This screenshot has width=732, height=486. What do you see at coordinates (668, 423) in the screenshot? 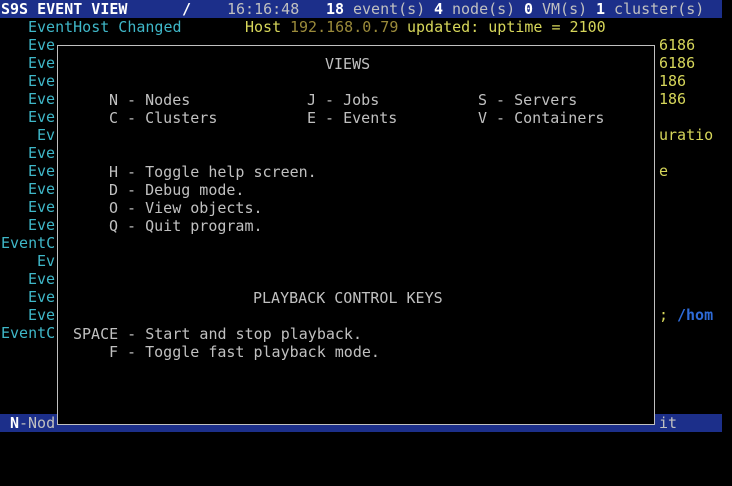
I see `footer-right-label: it` at bounding box center [668, 423].